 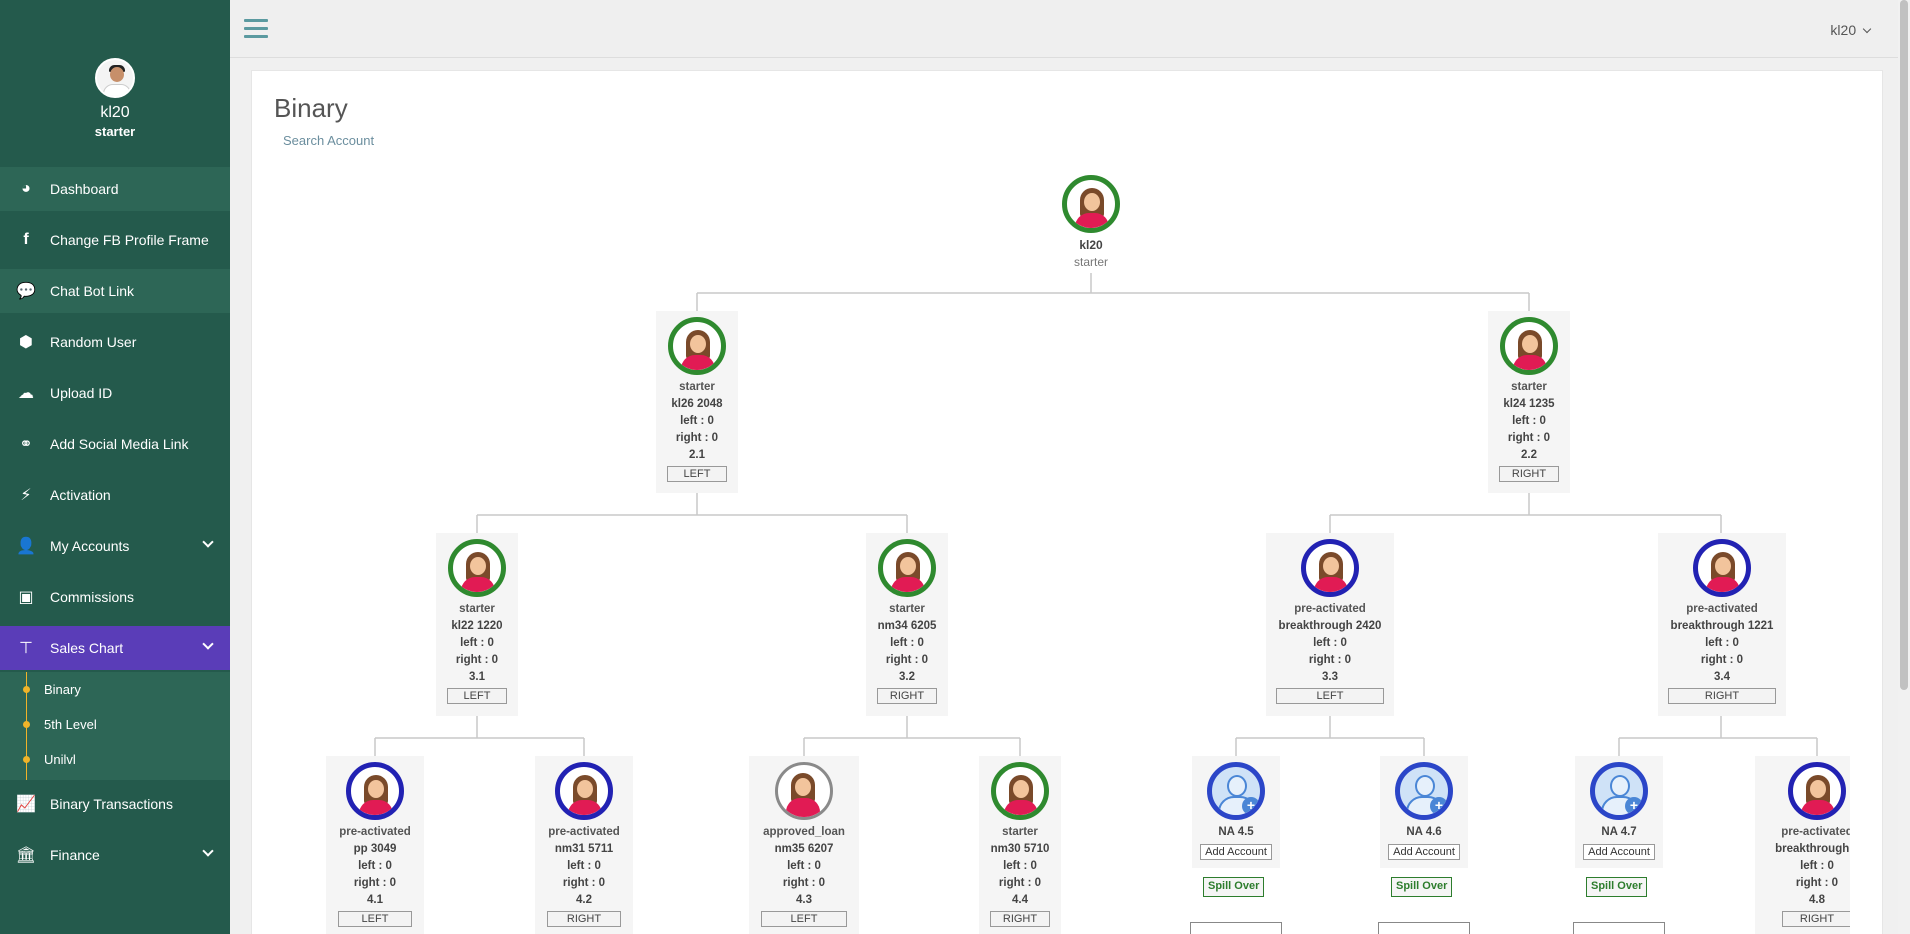 I want to click on hamburger-menu-icon, so click(x=256, y=29).